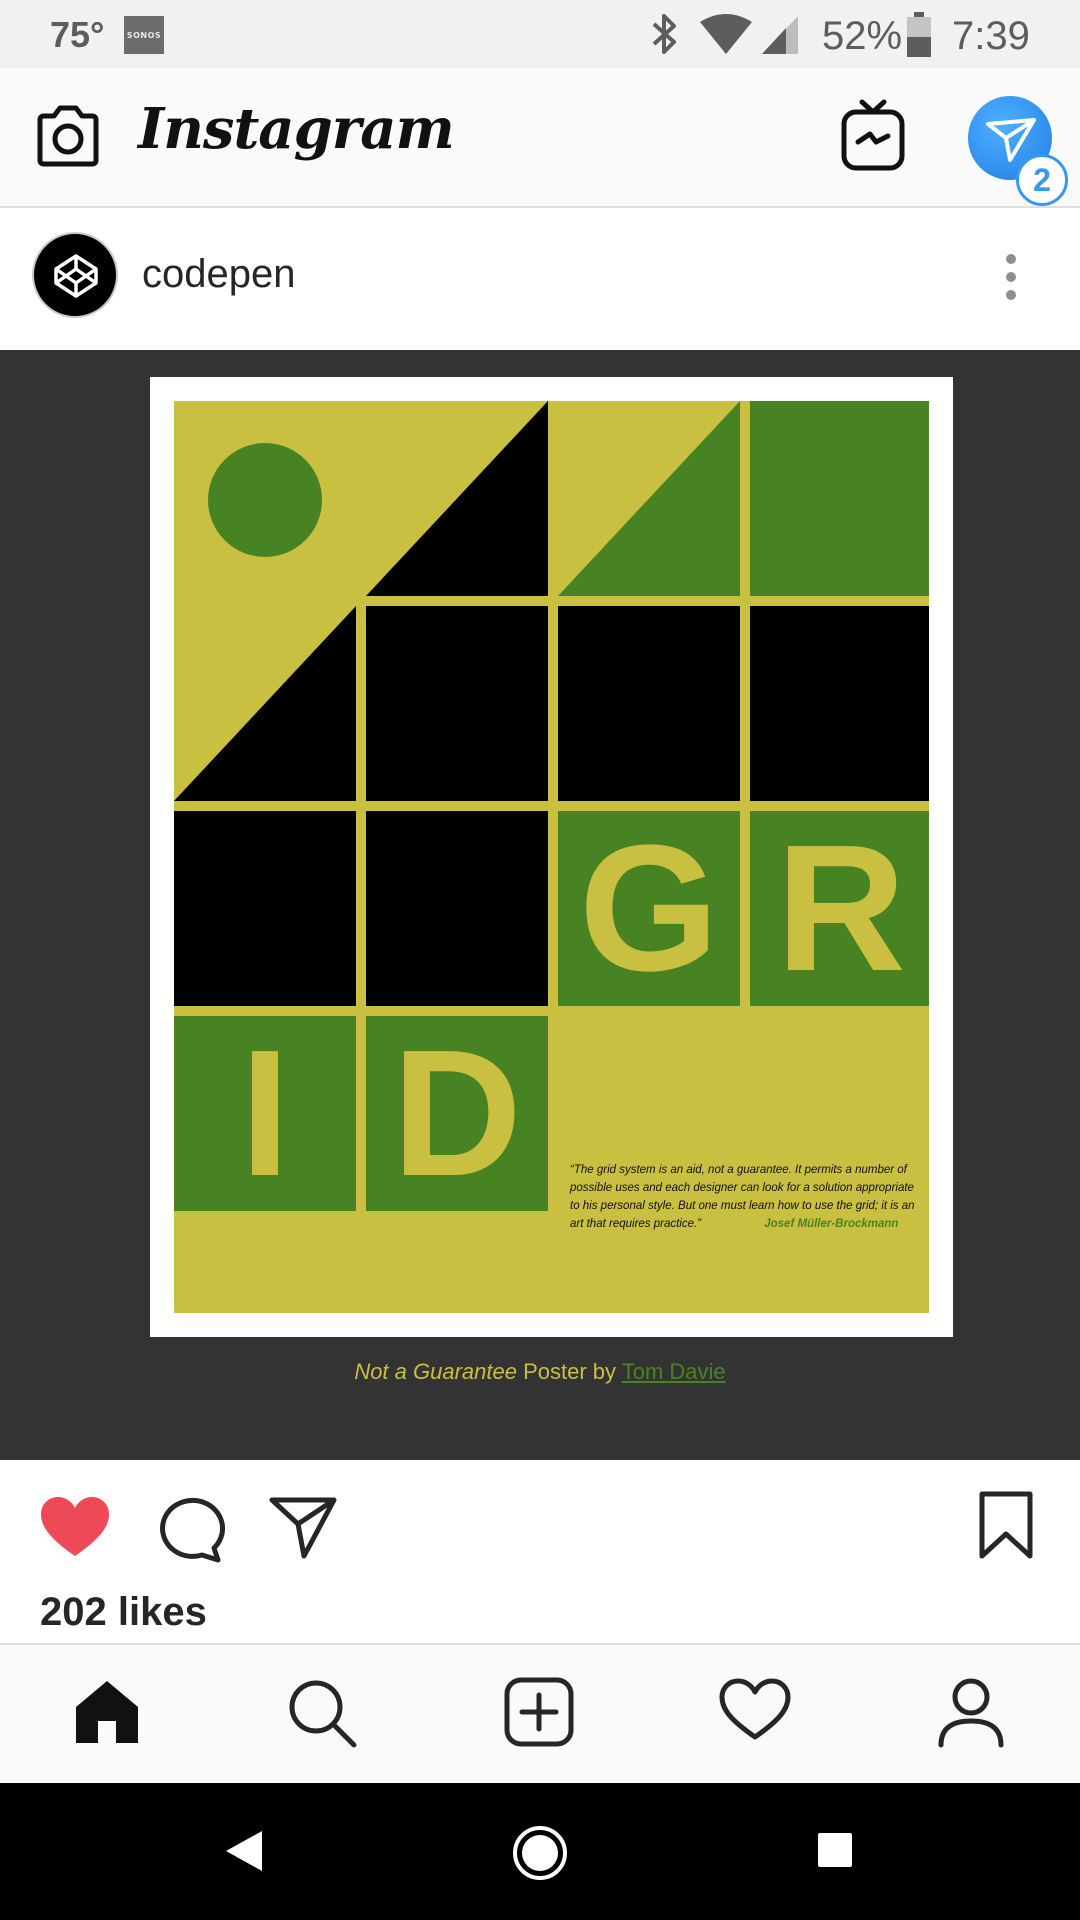 This screenshot has width=1080, height=1920. I want to click on poster-circle, so click(265, 500).